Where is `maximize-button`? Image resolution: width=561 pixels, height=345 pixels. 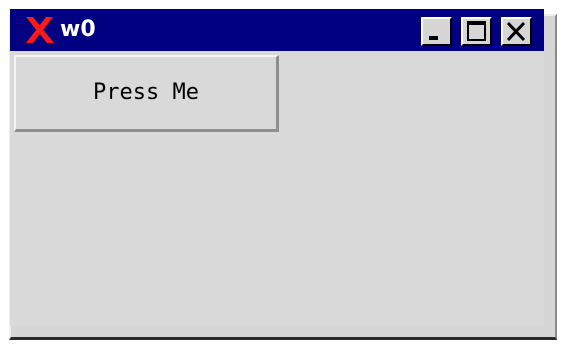
maximize-button is located at coordinates (476, 31).